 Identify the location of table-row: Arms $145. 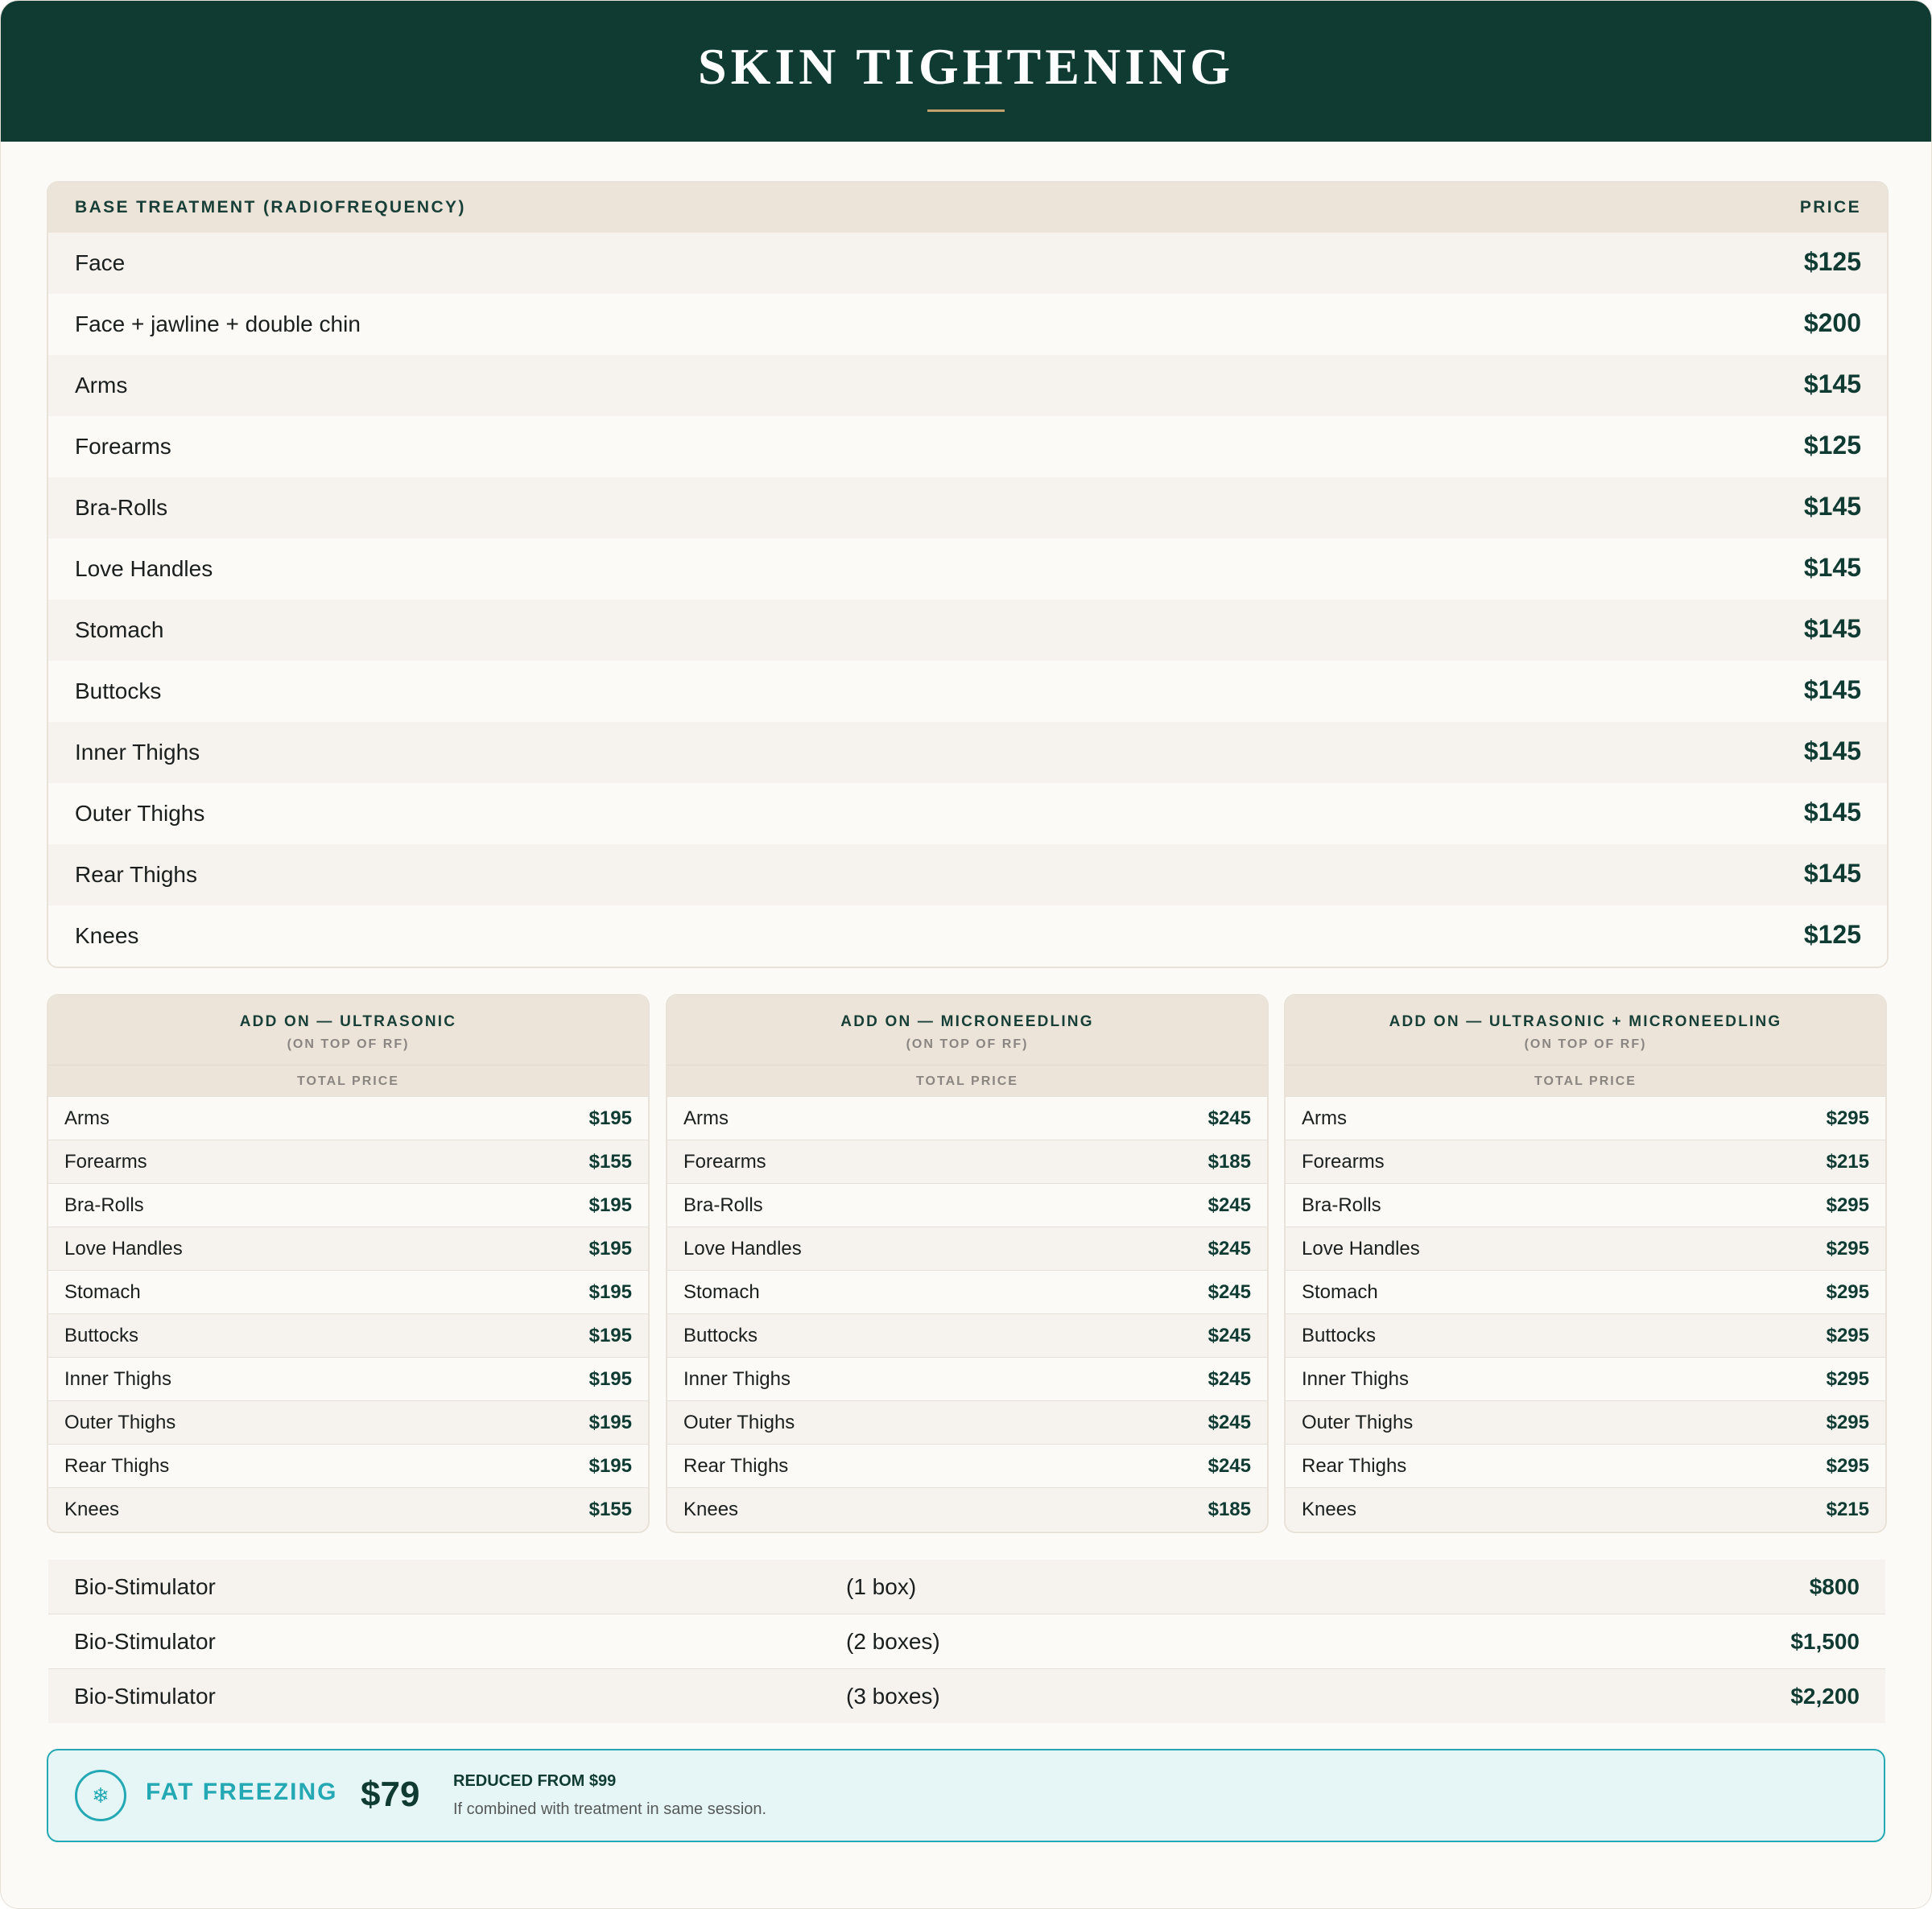
(967, 385).